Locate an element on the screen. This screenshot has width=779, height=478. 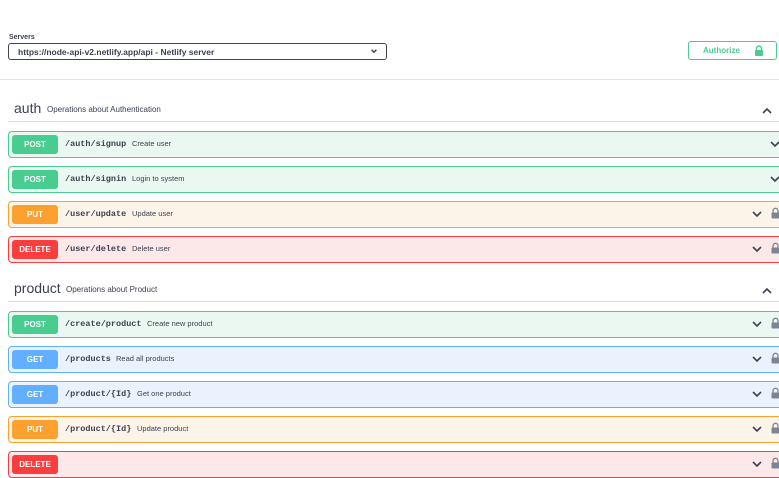
operation-row: PUT/product/{Id} Update product is located at coordinates (393, 429).